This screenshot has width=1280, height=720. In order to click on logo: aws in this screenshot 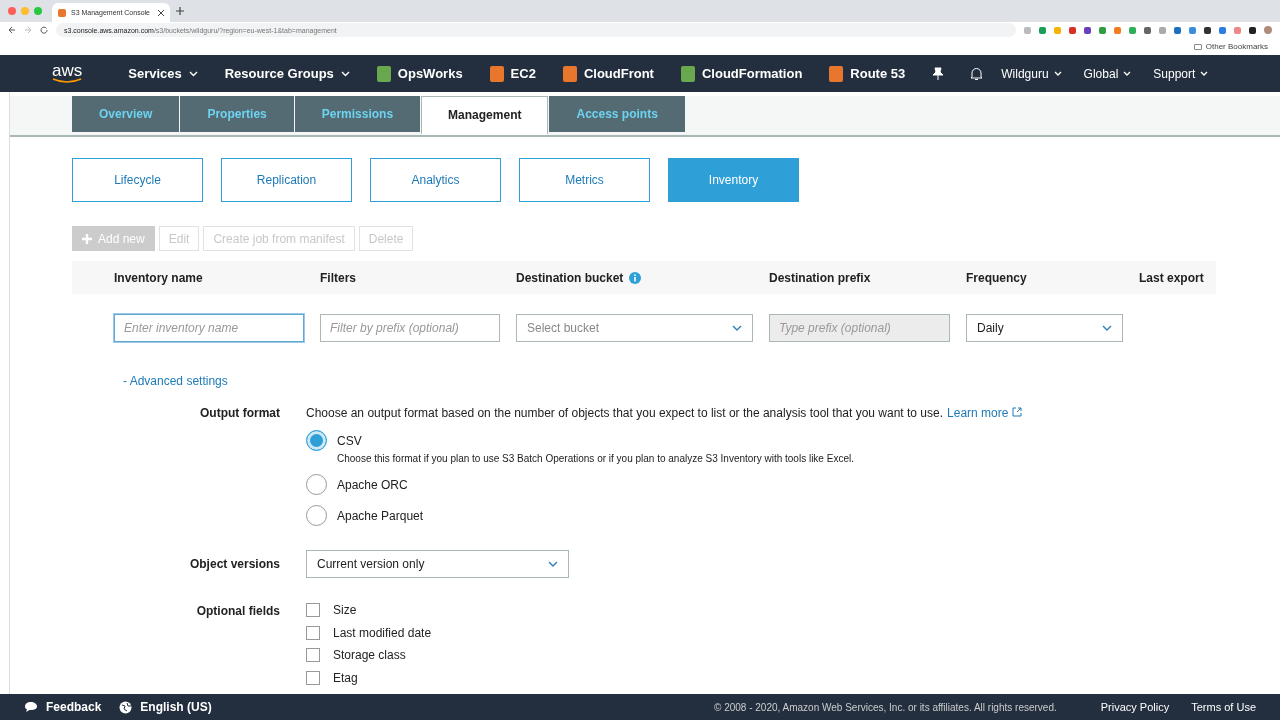, I will do `click(67, 73)`.